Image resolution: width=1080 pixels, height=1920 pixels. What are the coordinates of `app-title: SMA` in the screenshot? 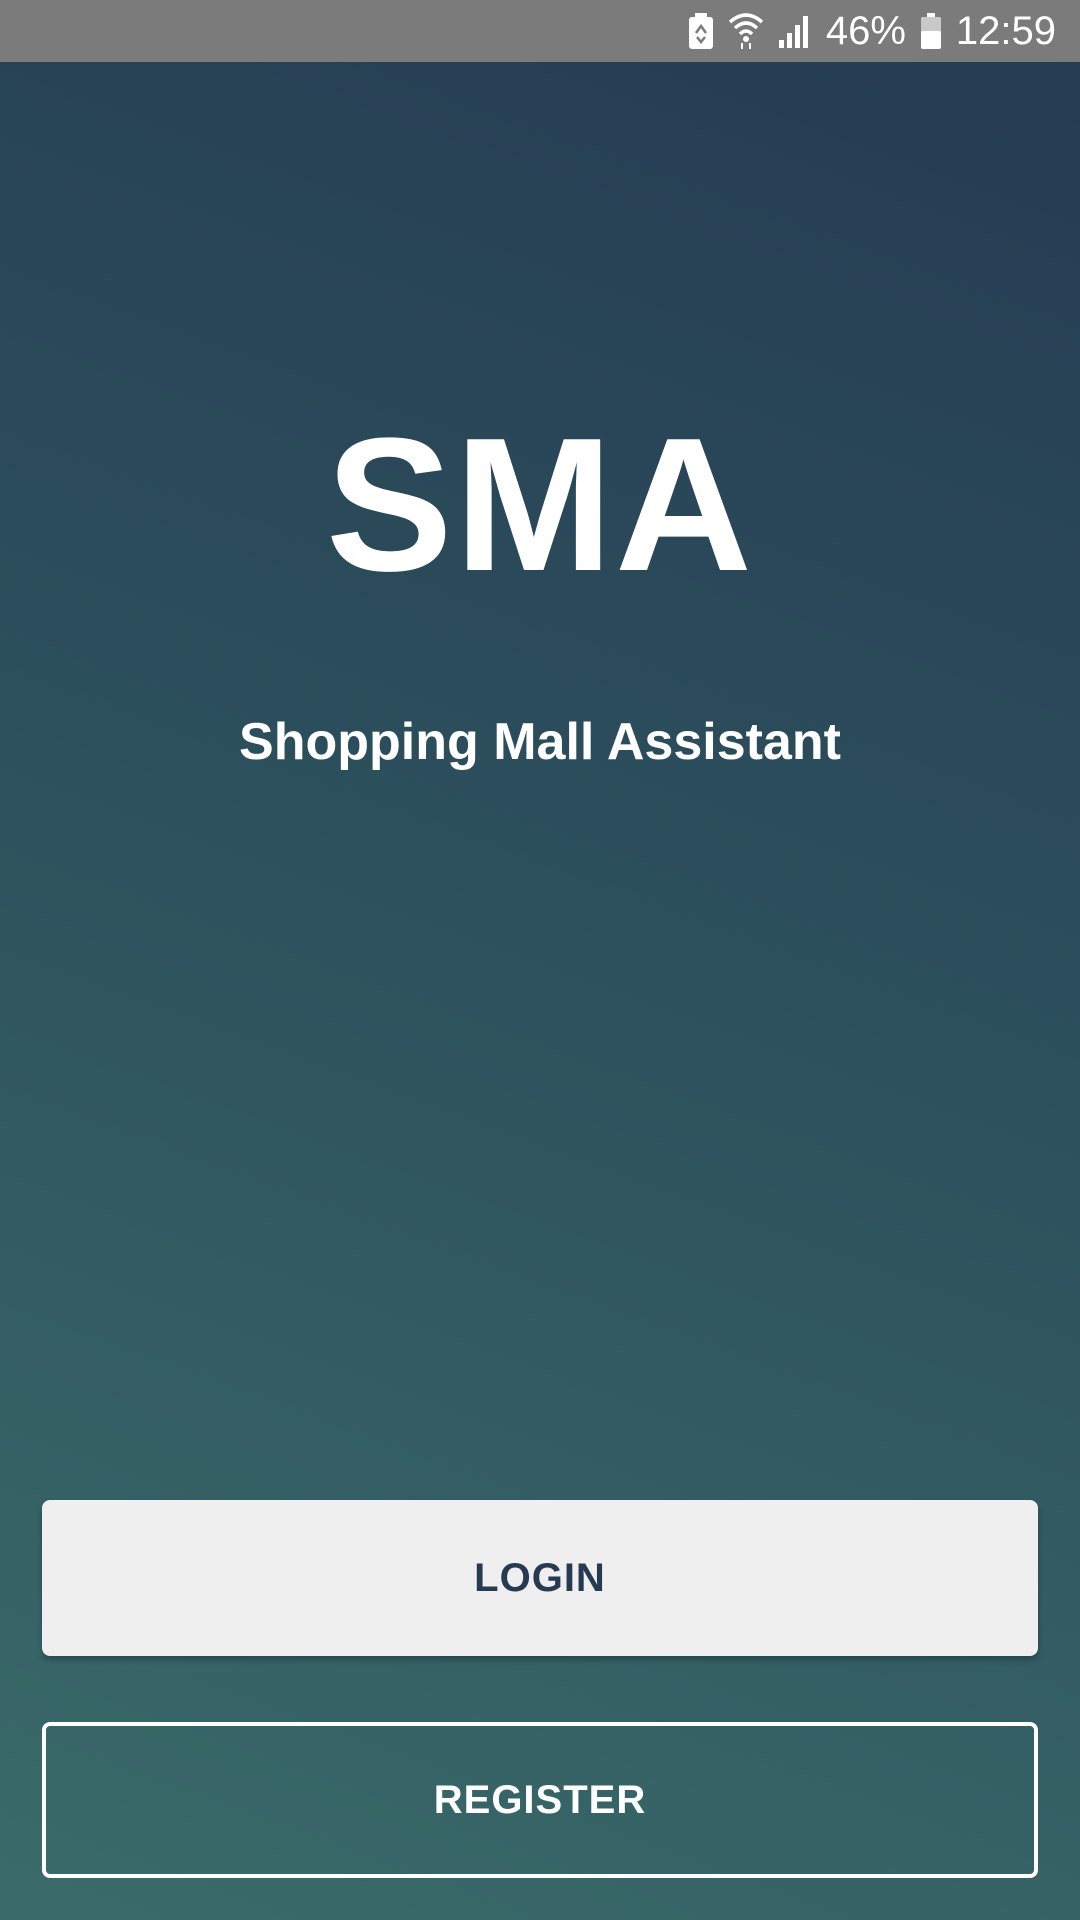 It's located at (540, 505).